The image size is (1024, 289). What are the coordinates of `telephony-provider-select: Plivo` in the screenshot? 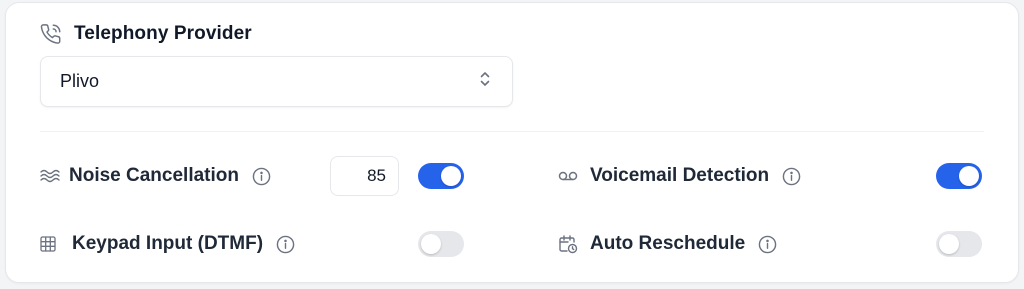 It's located at (276, 81).